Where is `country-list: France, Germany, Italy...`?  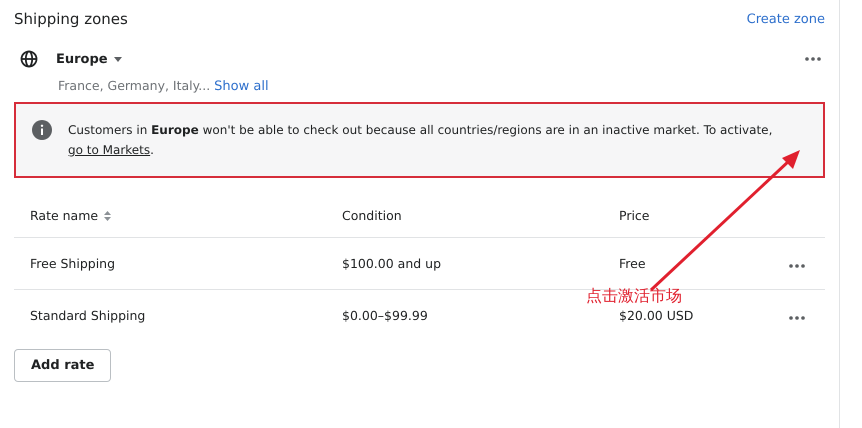
country-list: France, Germany, Italy... is located at coordinates (134, 85).